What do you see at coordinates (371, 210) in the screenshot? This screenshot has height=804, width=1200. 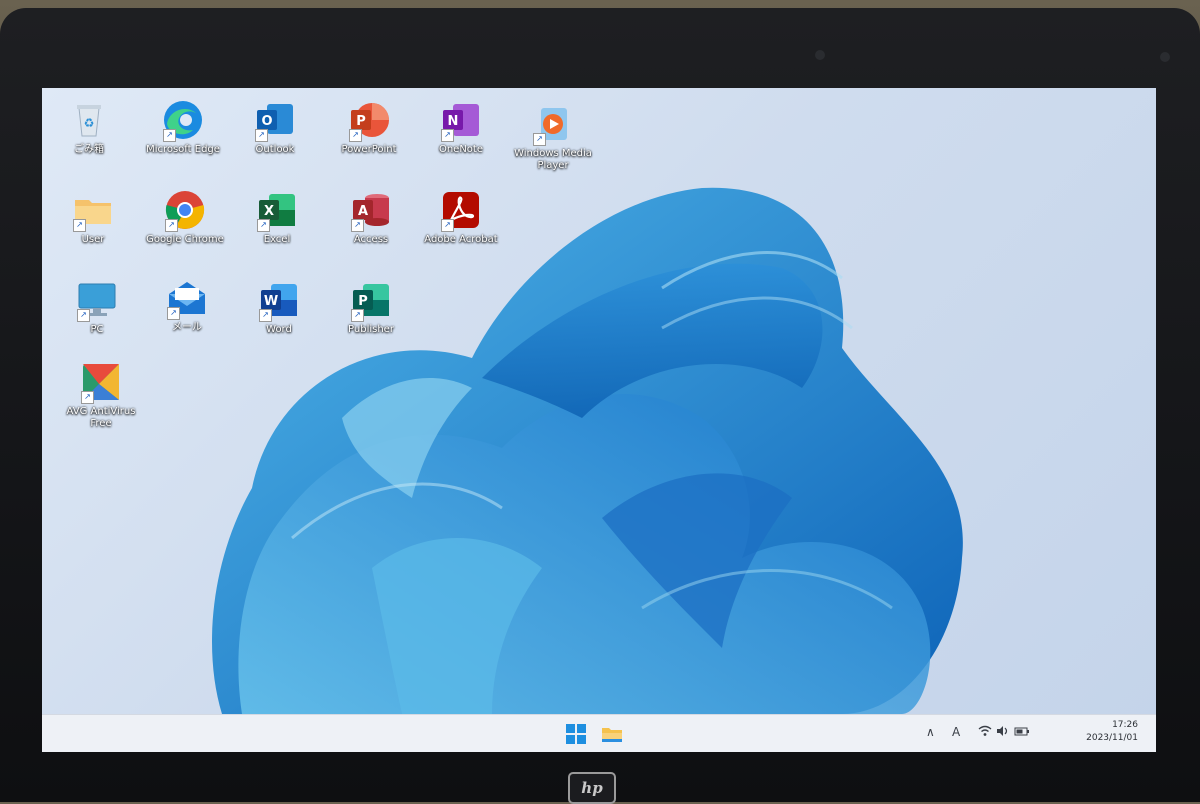 I see `access-icon: A ↗` at bounding box center [371, 210].